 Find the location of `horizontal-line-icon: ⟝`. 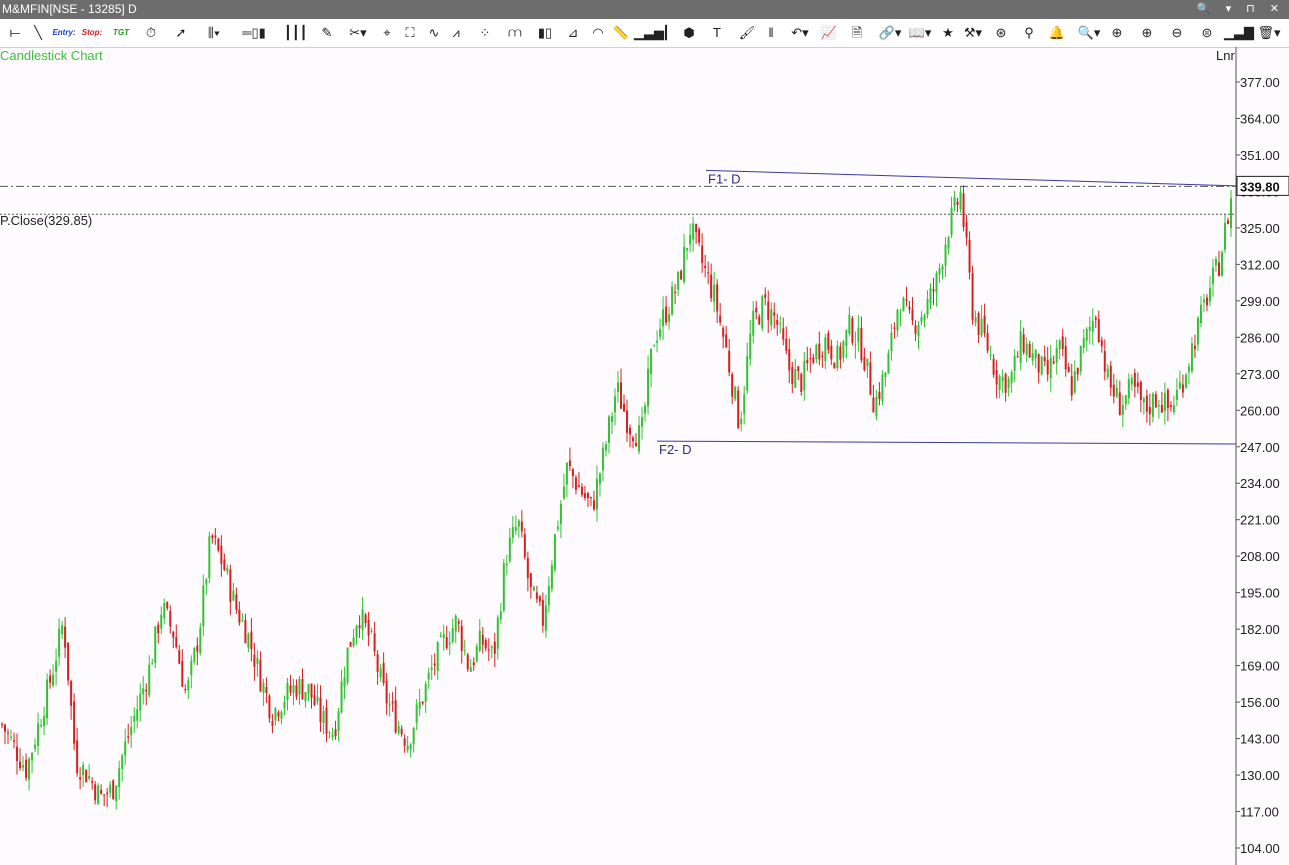

horizontal-line-icon: ⟝ is located at coordinates (15, 33).